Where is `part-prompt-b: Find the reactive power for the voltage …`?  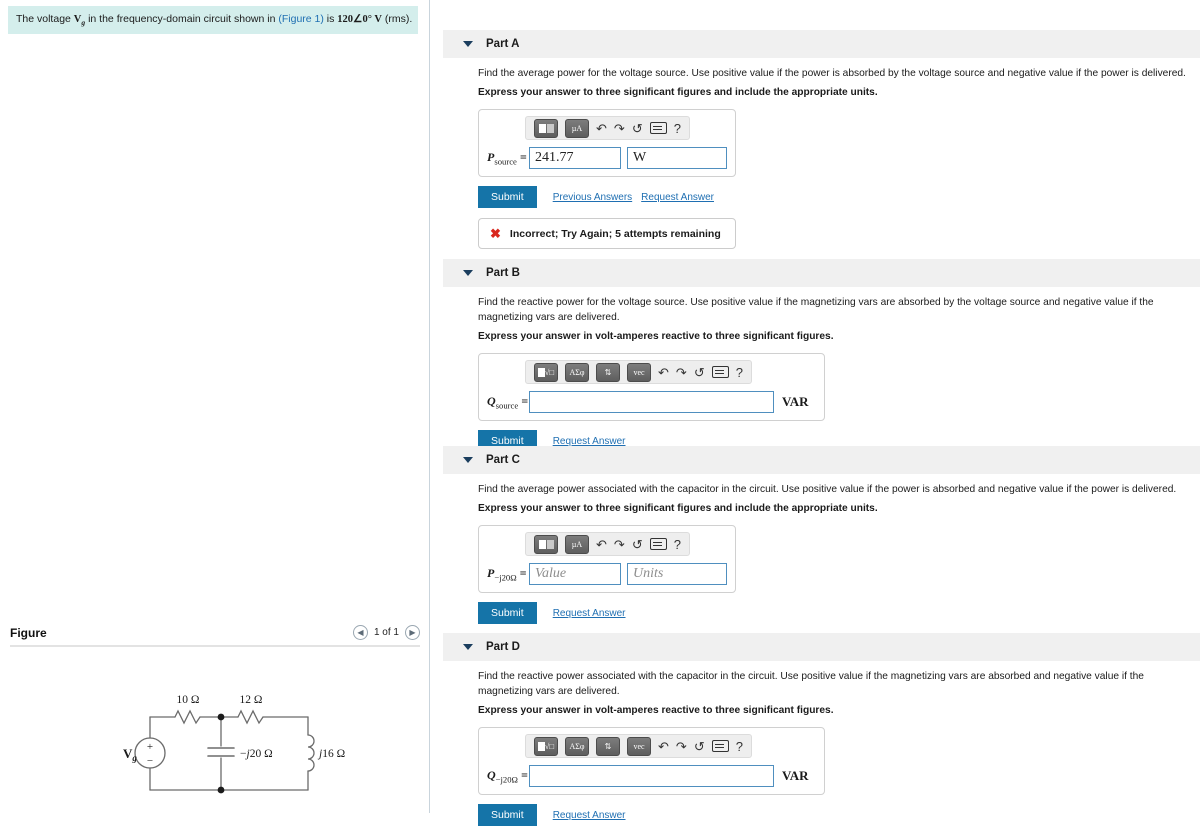
part-prompt-b: Find the reactive power for the voltage … is located at coordinates (816, 310).